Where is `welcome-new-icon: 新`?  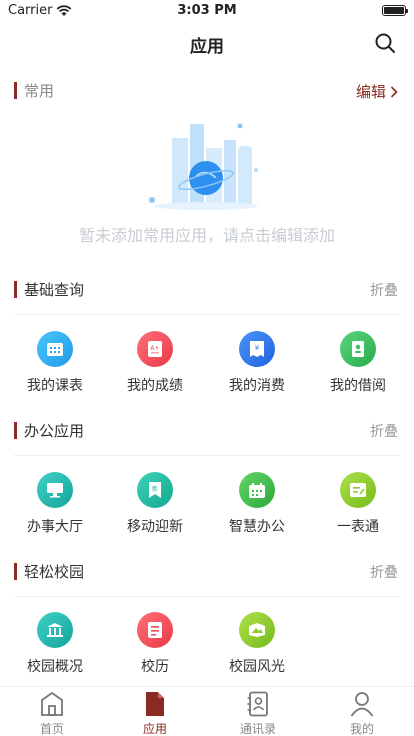
welcome-new-icon: 新 is located at coordinates (155, 490).